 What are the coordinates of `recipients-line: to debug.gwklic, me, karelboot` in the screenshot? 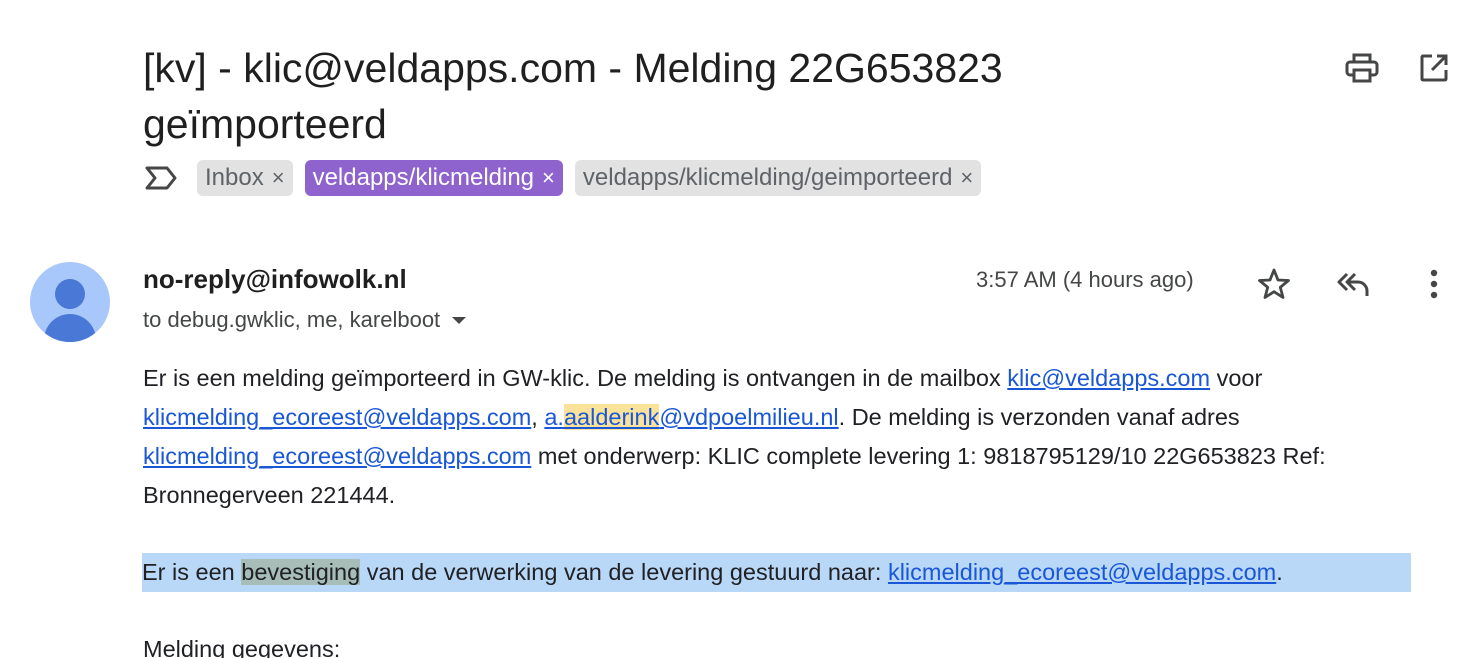 It's located at (305, 320).